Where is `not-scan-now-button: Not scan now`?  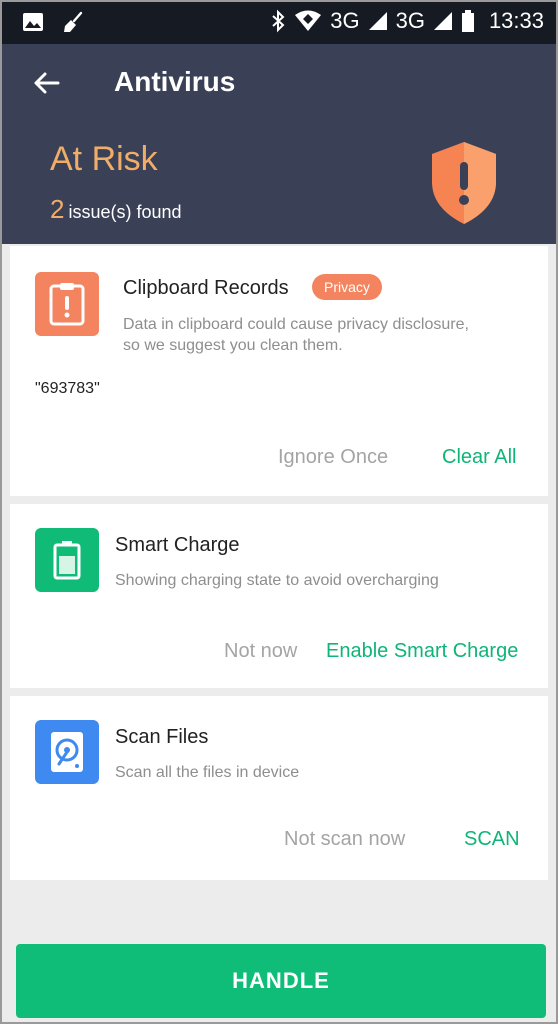 not-scan-now-button: Not scan now is located at coordinates (344, 839).